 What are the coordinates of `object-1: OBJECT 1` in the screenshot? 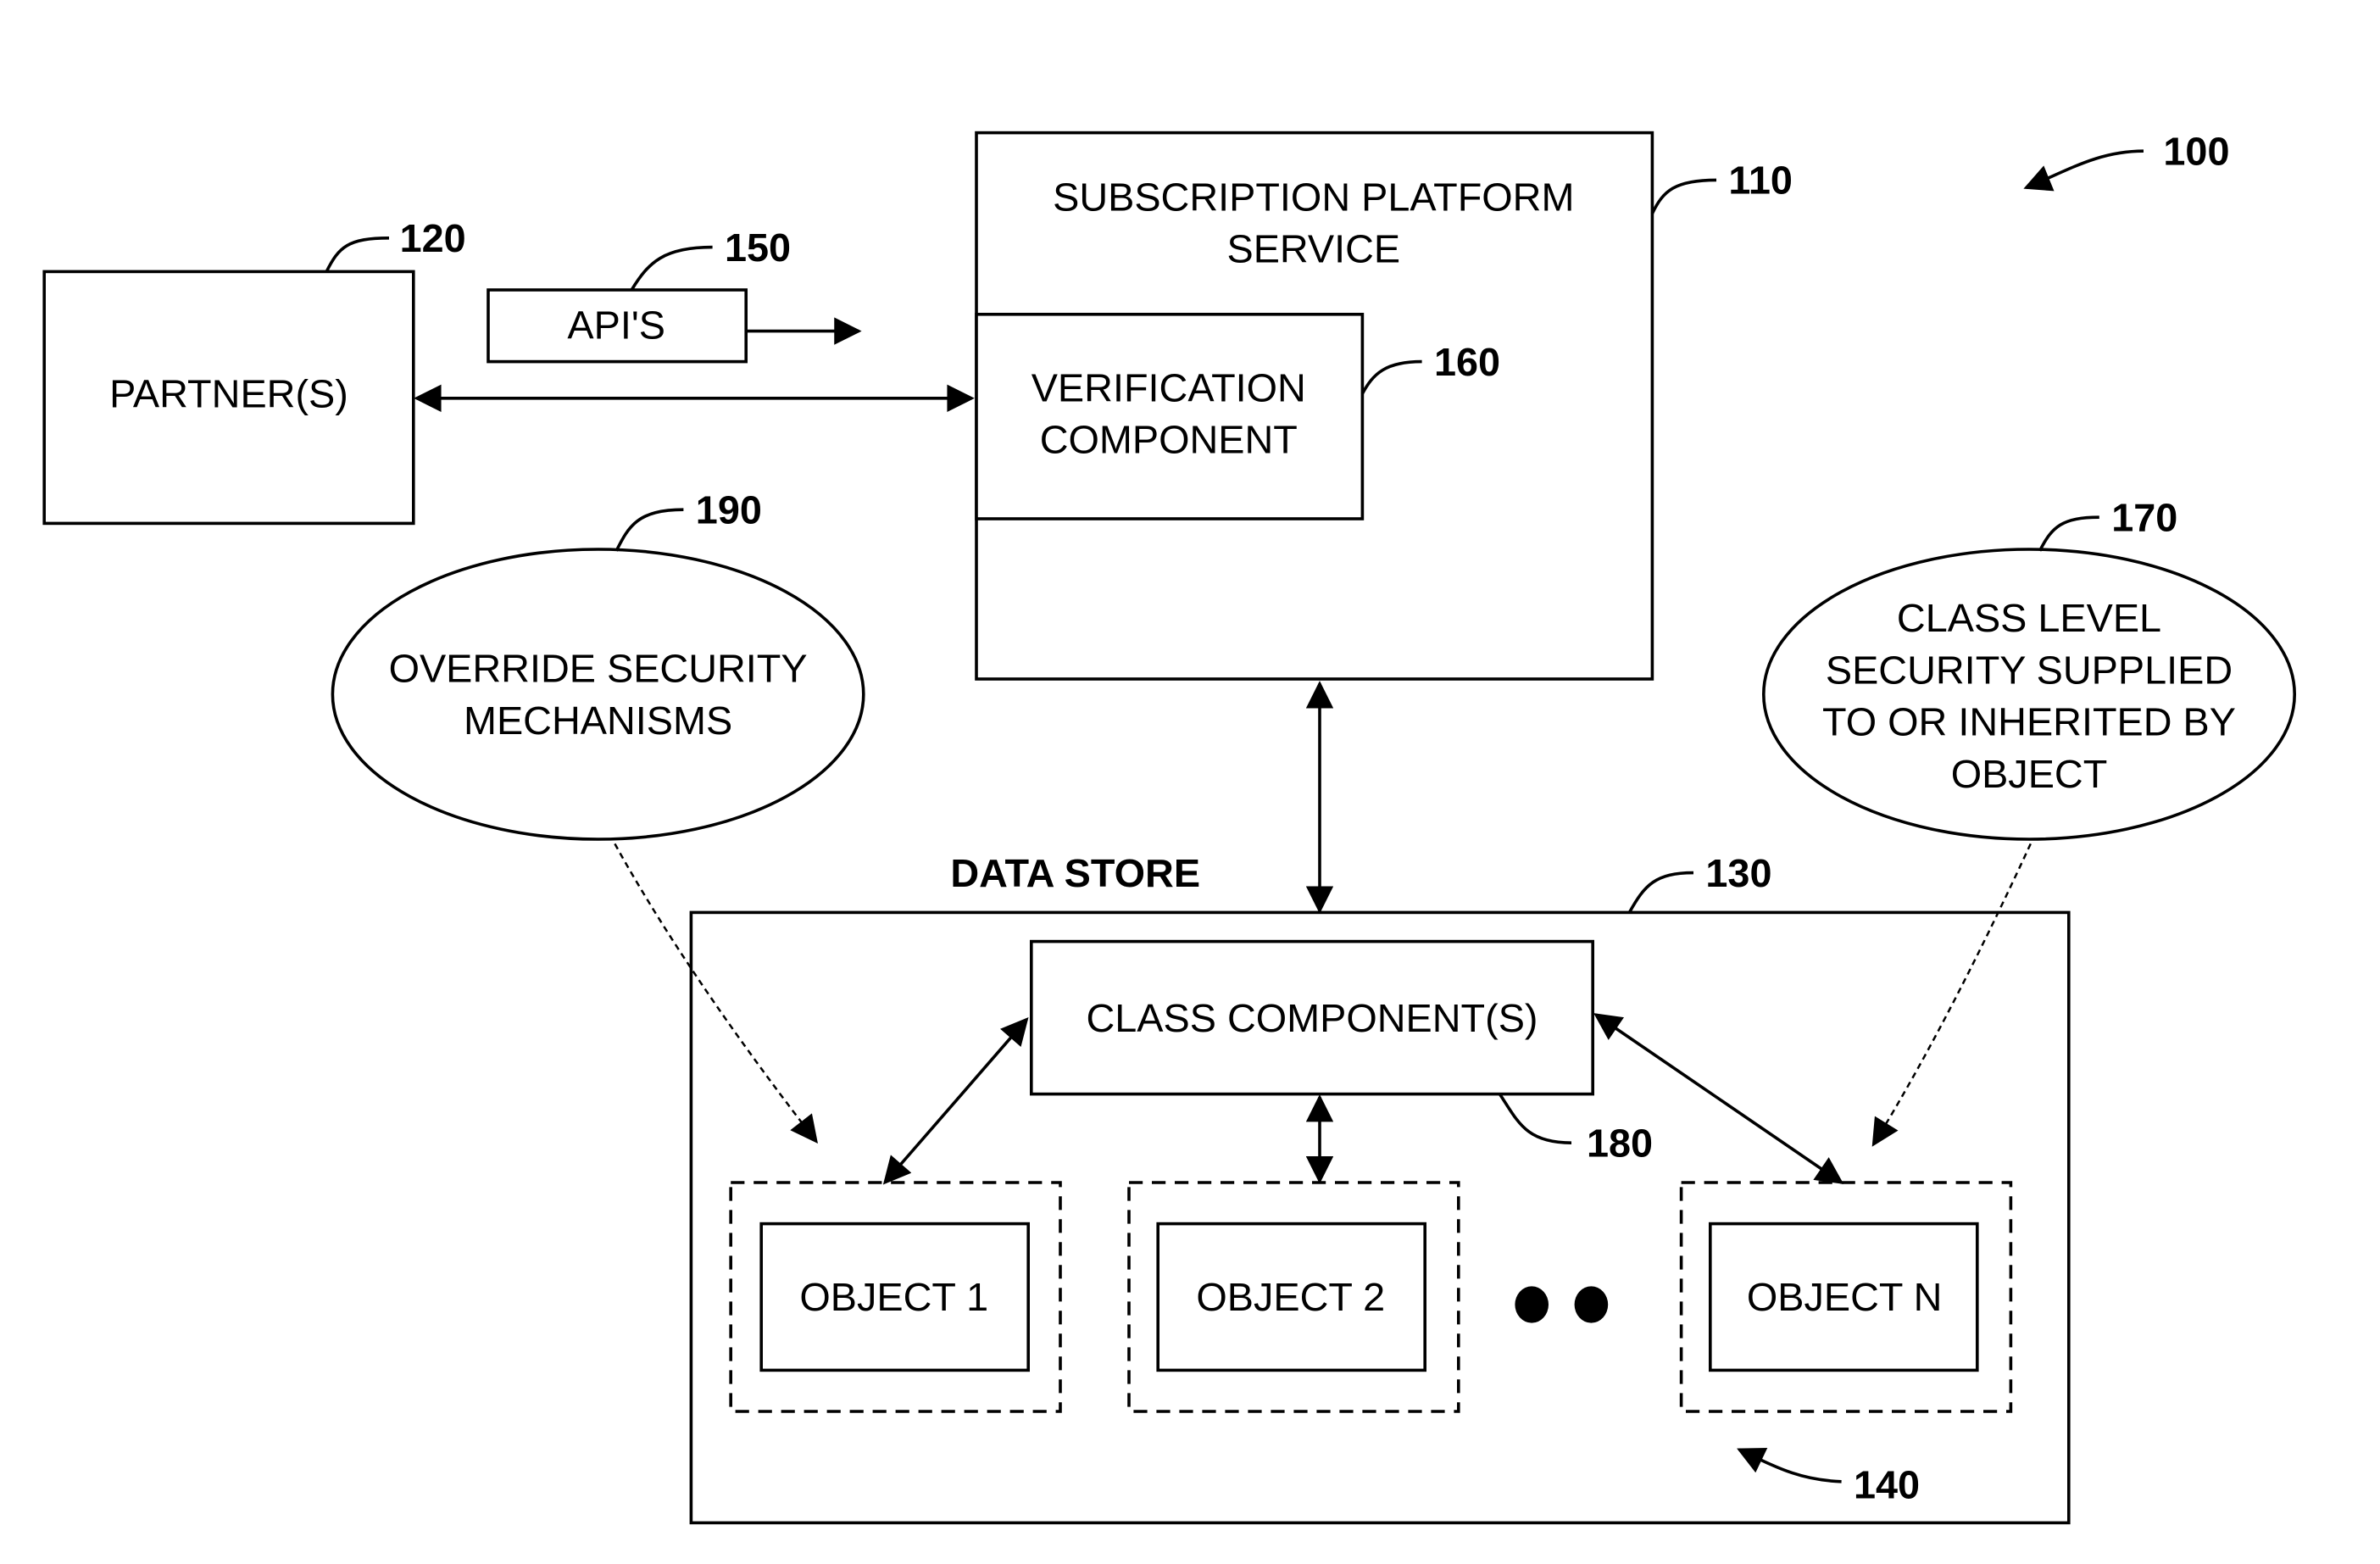 It's located at (896, 1297).